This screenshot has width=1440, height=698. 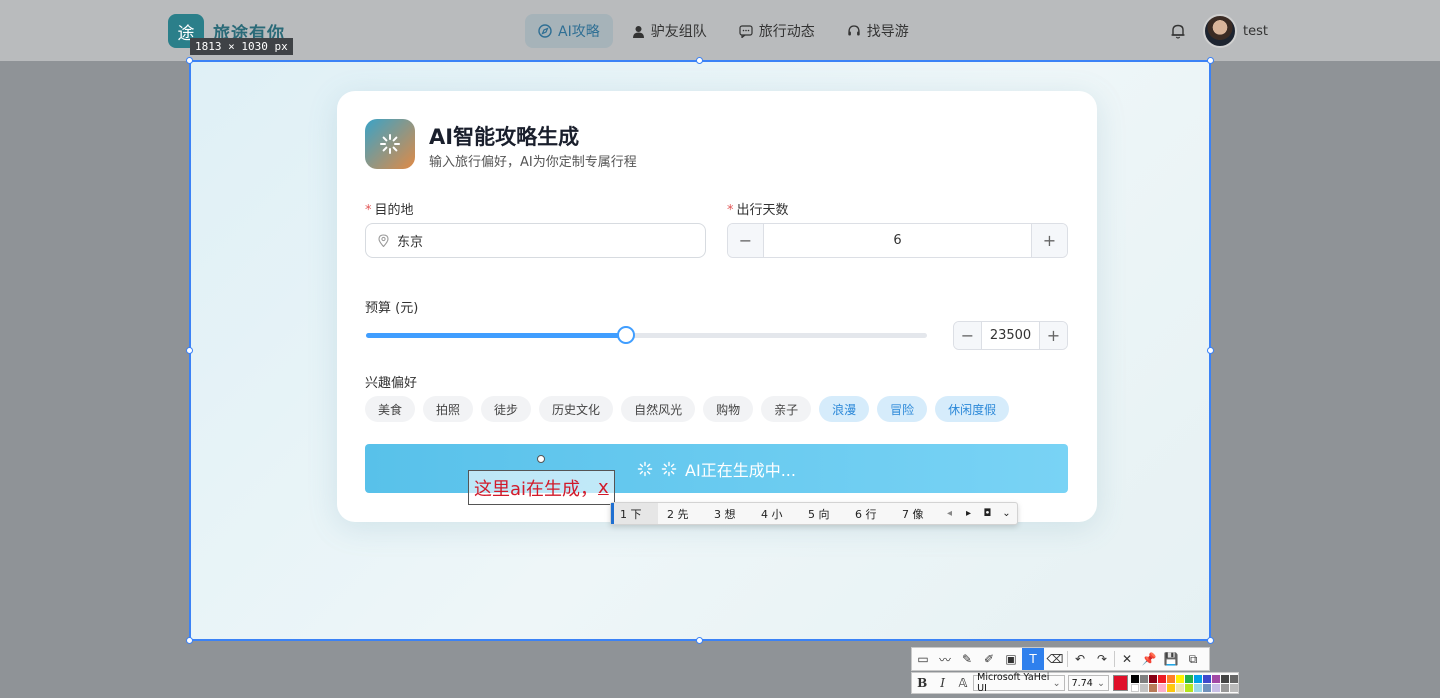 What do you see at coordinates (506, 409) in the screenshot?
I see `interest-tag: 徒步` at bounding box center [506, 409].